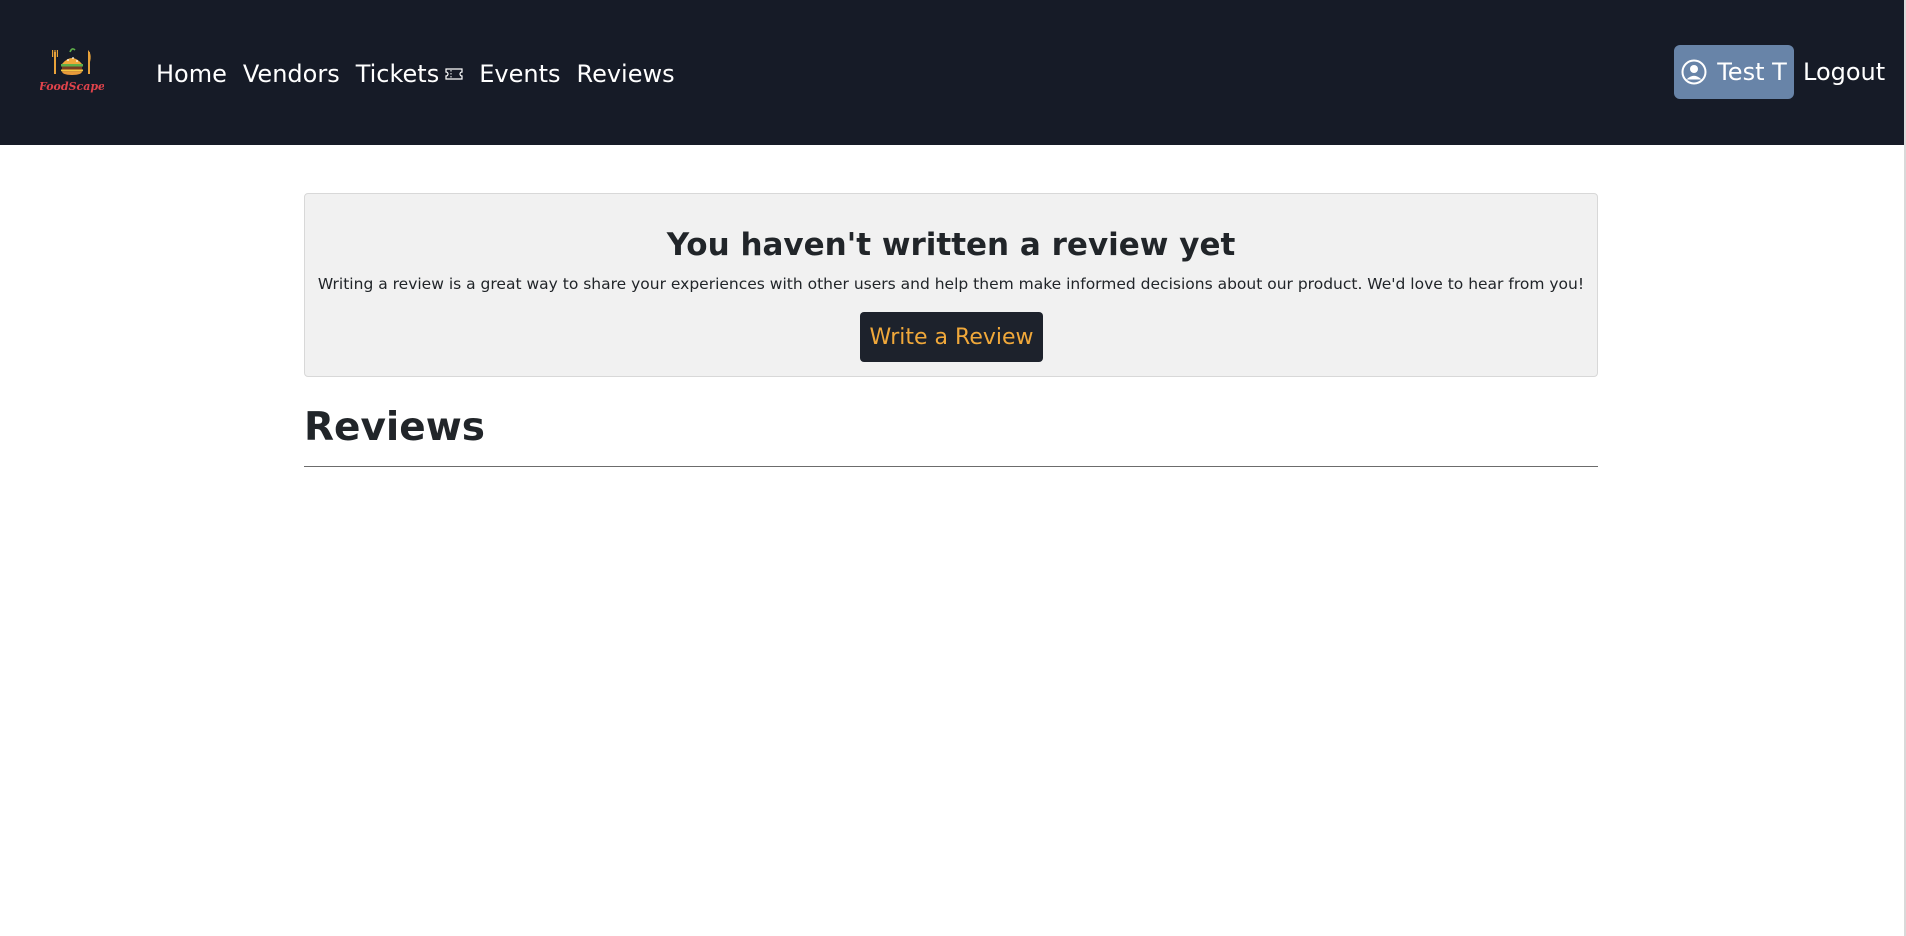 This screenshot has width=1906, height=936. What do you see at coordinates (1752, 72) in the screenshot?
I see `user-name: Test T` at bounding box center [1752, 72].